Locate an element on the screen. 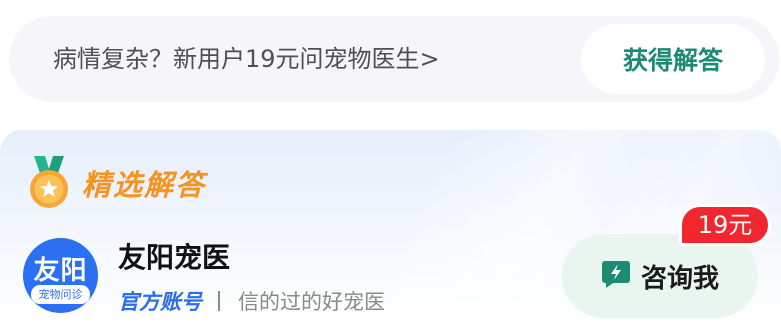 Image resolution: width=781 pixels, height=331 pixels. consult-button-label: 咨询我 is located at coordinates (679, 278).